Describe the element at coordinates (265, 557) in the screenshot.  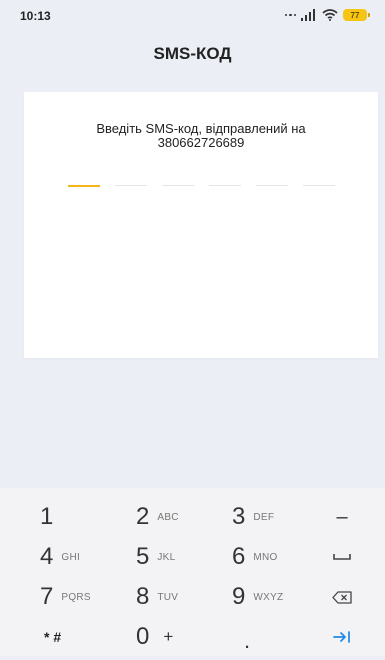
I see `key-6-letters: MNO` at that location.